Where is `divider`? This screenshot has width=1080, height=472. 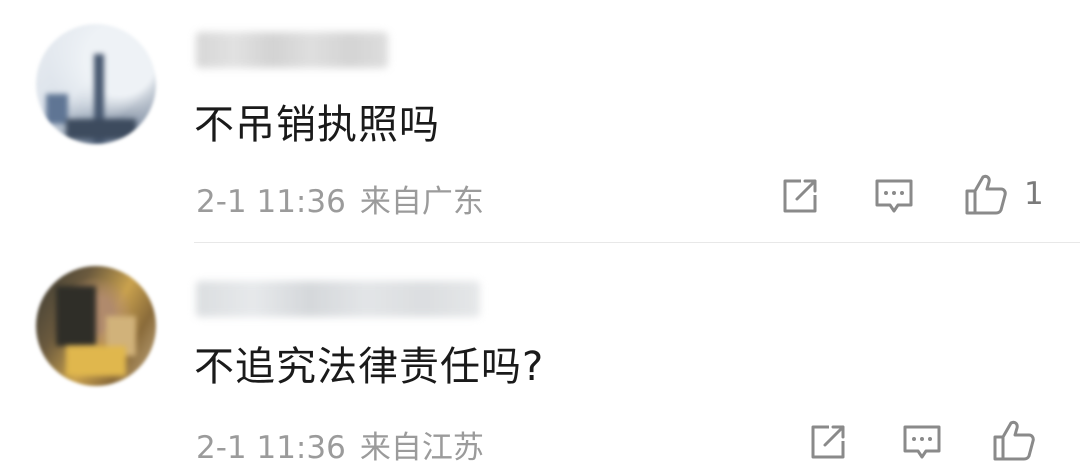
divider is located at coordinates (637, 242).